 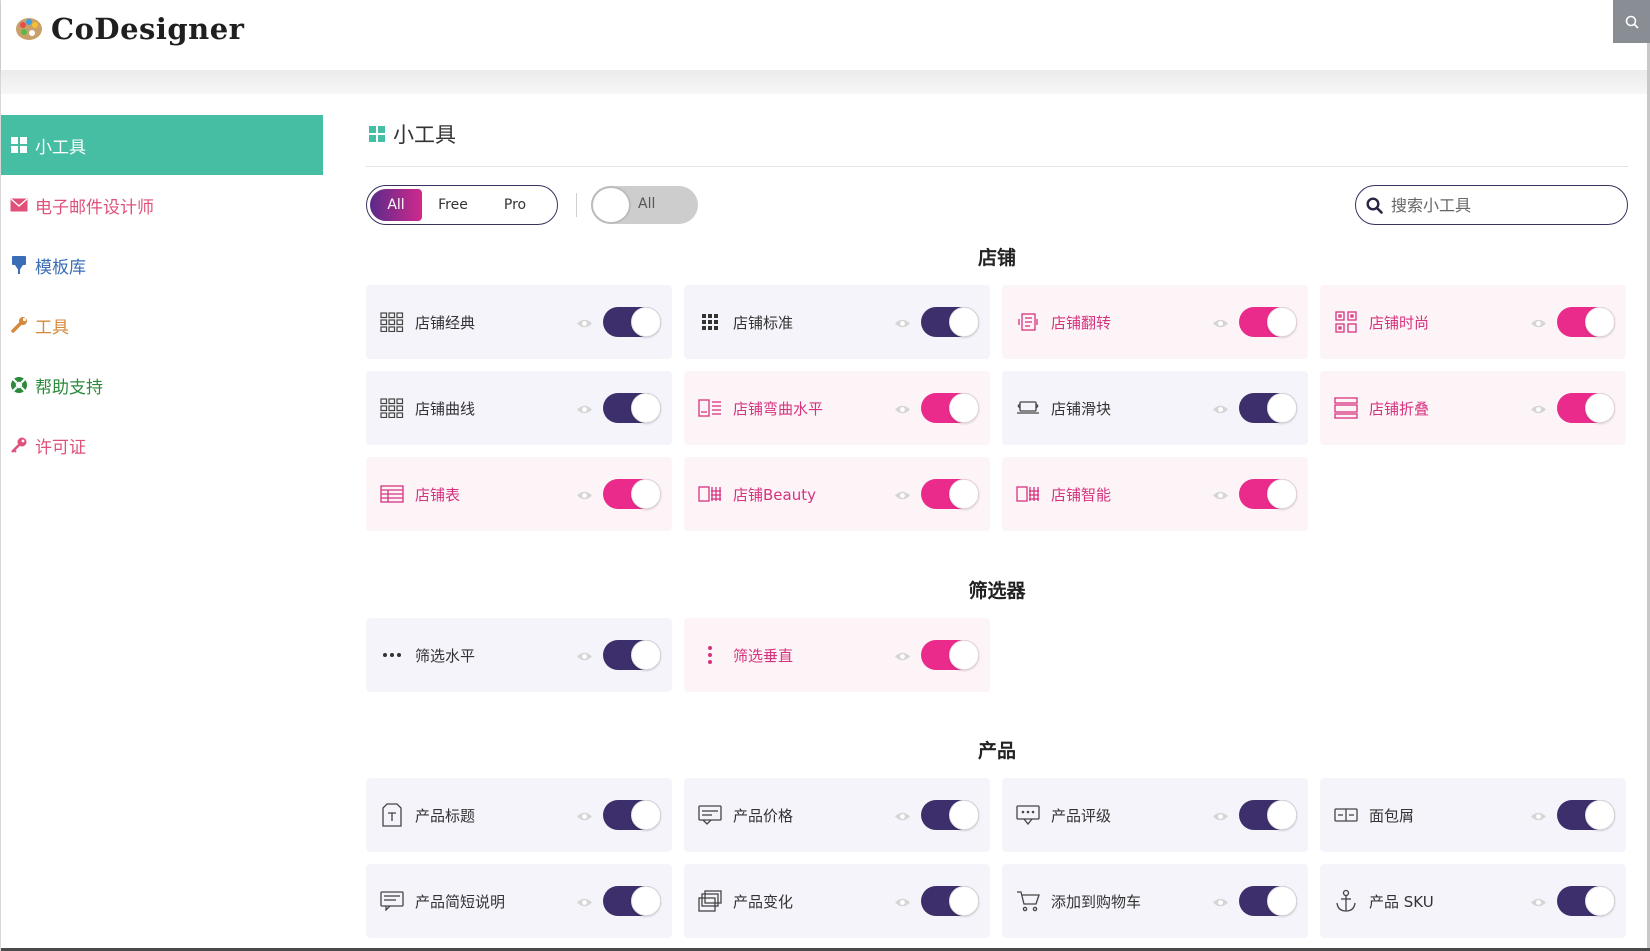 I want to click on lifebuoy-icon, so click(x=19, y=385).